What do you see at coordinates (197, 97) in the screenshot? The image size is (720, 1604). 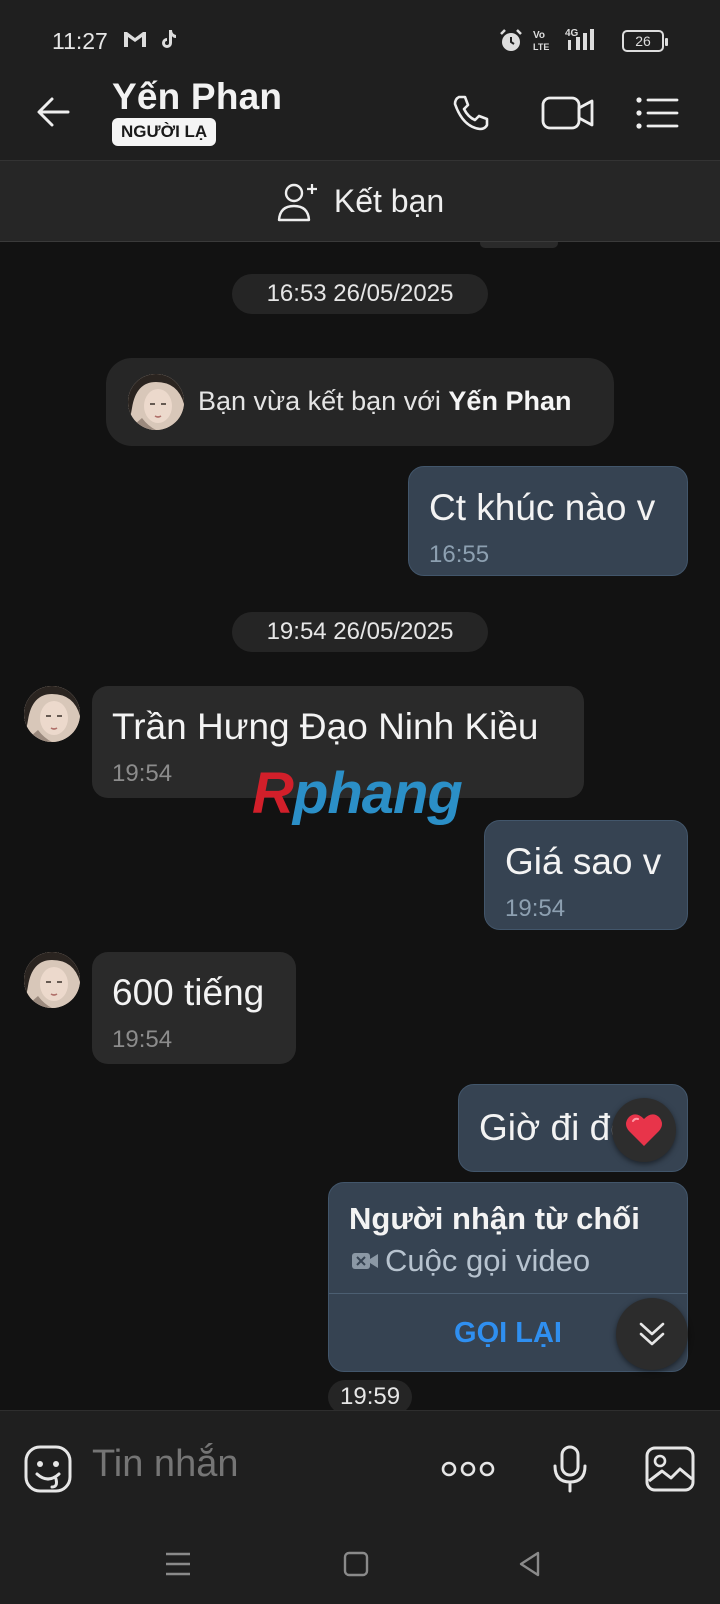 I see `contact-name: Yến Phan` at bounding box center [197, 97].